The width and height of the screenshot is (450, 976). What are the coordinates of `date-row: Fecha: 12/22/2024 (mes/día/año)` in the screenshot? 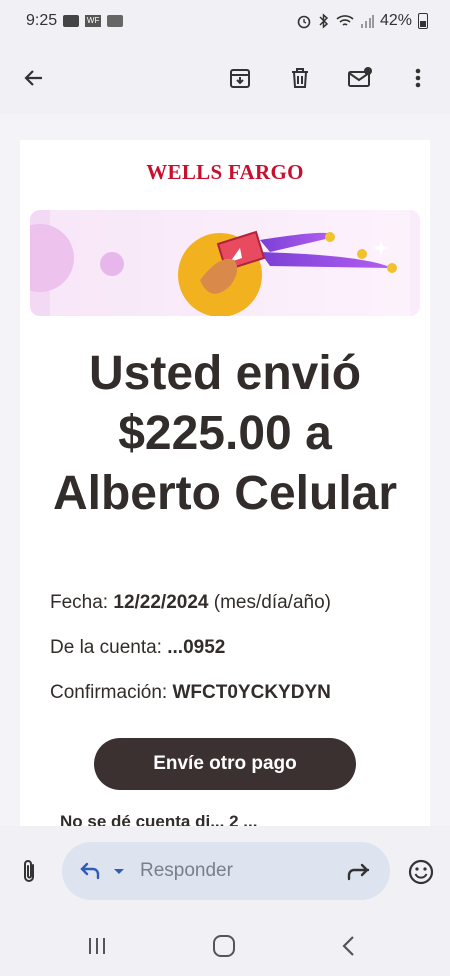 It's located at (190, 603).